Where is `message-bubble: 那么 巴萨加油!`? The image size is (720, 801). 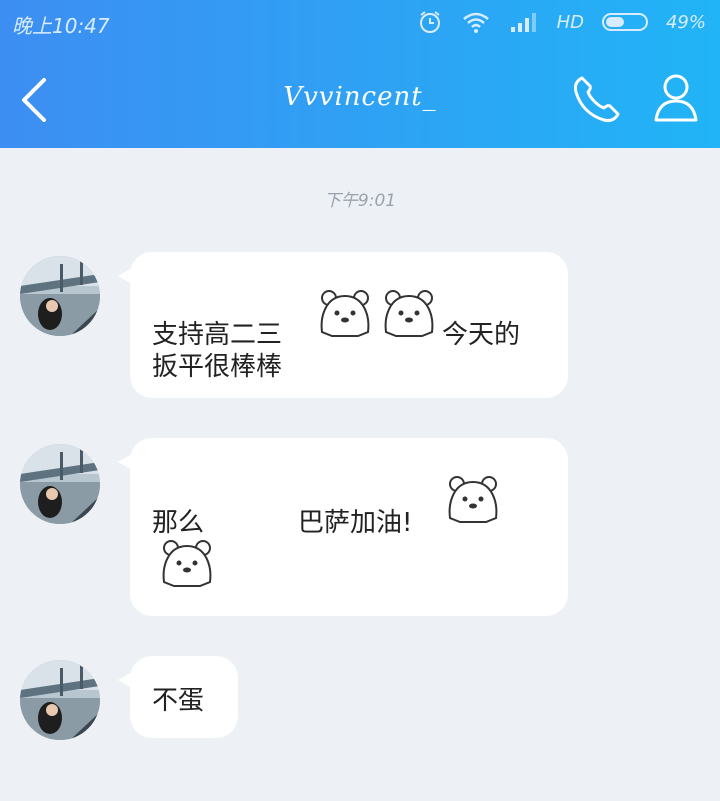
message-bubble: 那么 巴萨加油! is located at coordinates (343, 527).